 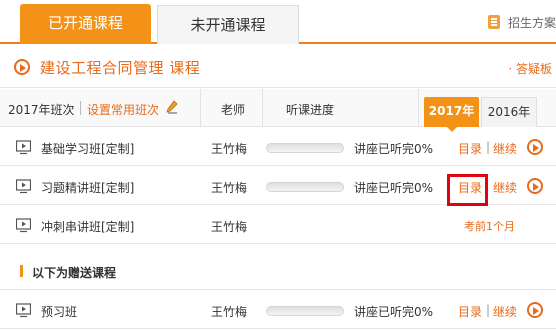 What do you see at coordinates (530, 68) in the screenshot?
I see `answer-board-link: · 答疑板` at bounding box center [530, 68].